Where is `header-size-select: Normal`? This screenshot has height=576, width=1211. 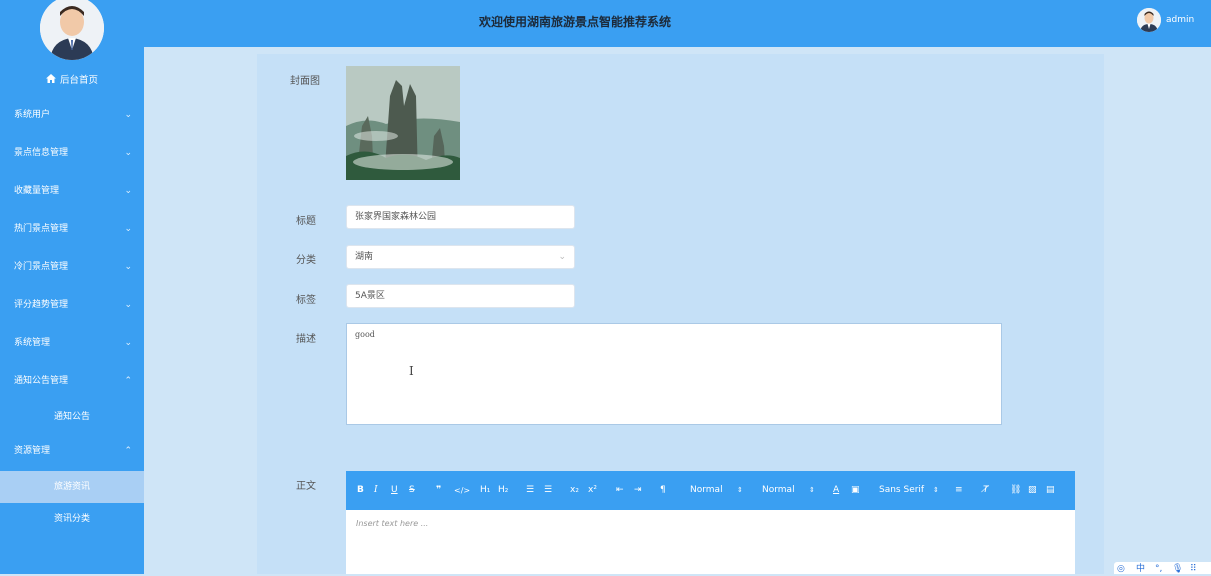
header-size-select: Normal is located at coordinates (706, 490).